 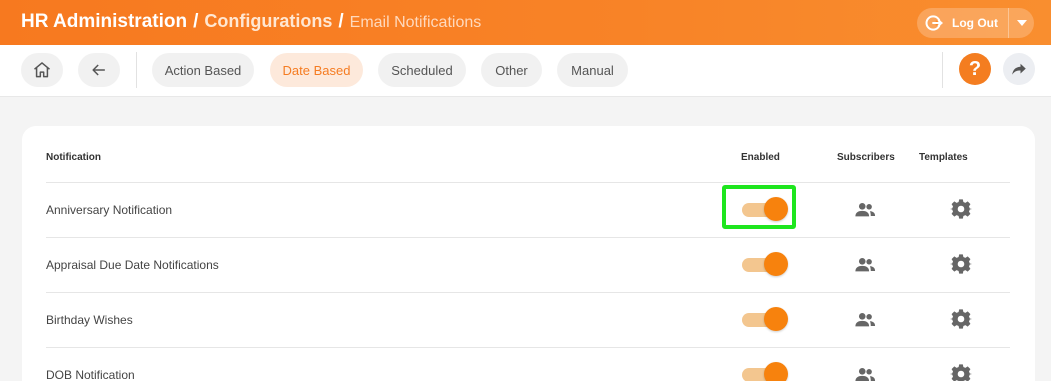 I want to click on home-button, so click(x=42, y=70).